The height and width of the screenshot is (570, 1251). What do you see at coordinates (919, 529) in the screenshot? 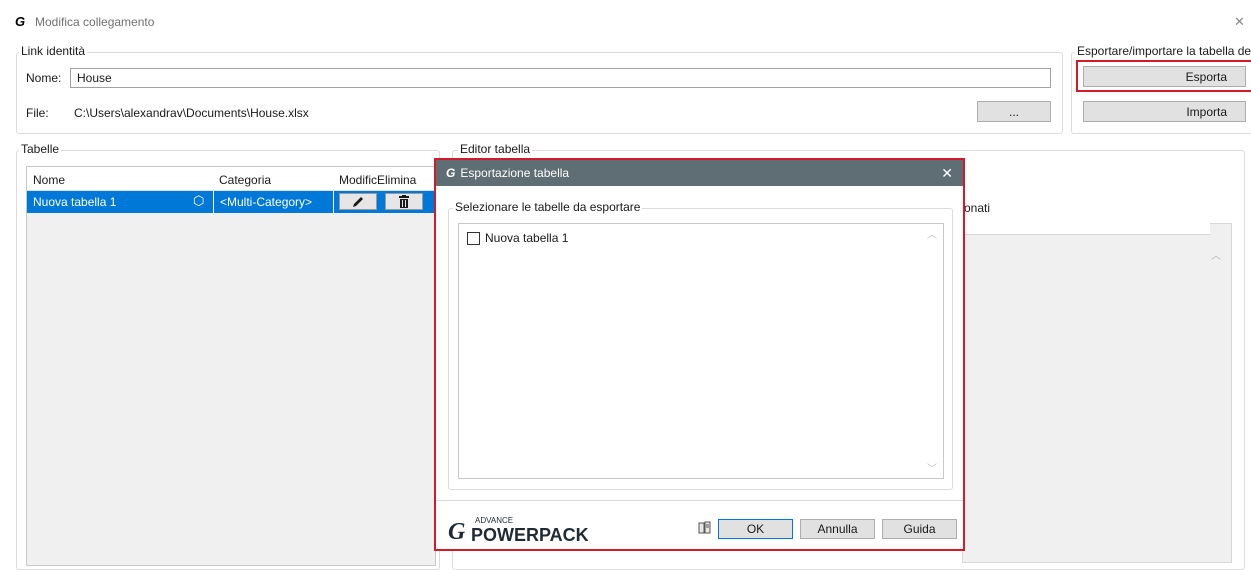
I see `help-button: Guida` at bounding box center [919, 529].